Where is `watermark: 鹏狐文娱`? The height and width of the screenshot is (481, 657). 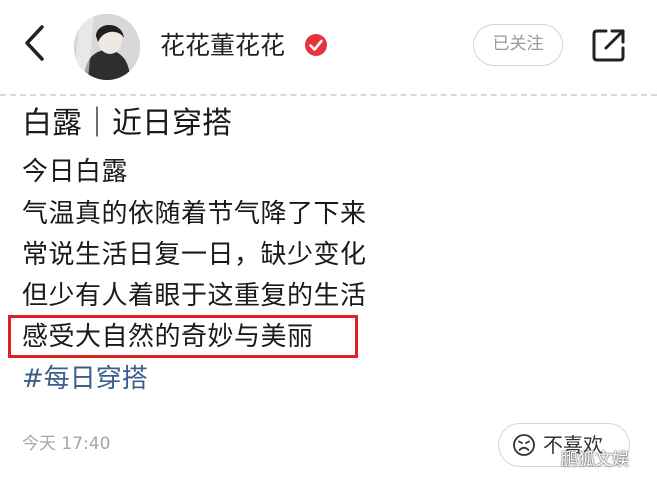
watermark: 鹏狐文娱 is located at coordinates (595, 460).